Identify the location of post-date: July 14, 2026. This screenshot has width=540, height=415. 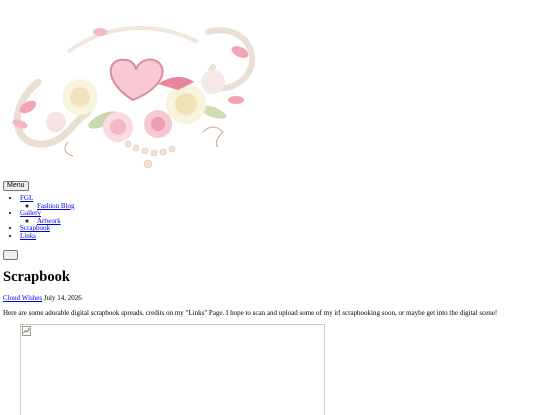
(62, 298).